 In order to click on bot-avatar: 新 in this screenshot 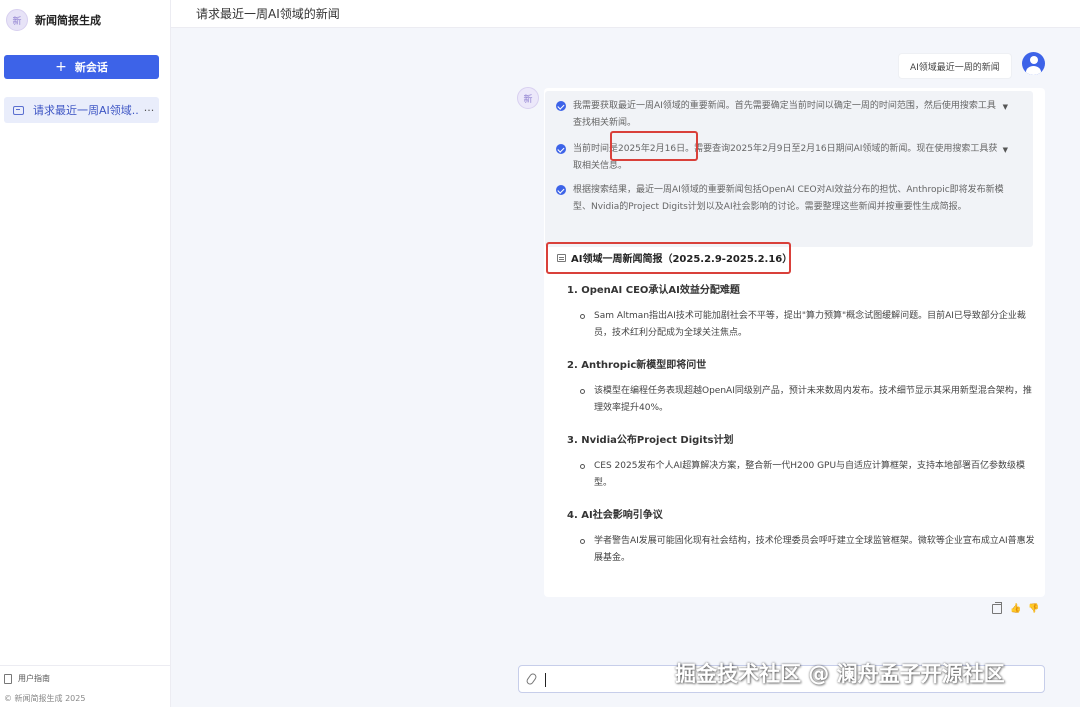, I will do `click(528, 98)`.